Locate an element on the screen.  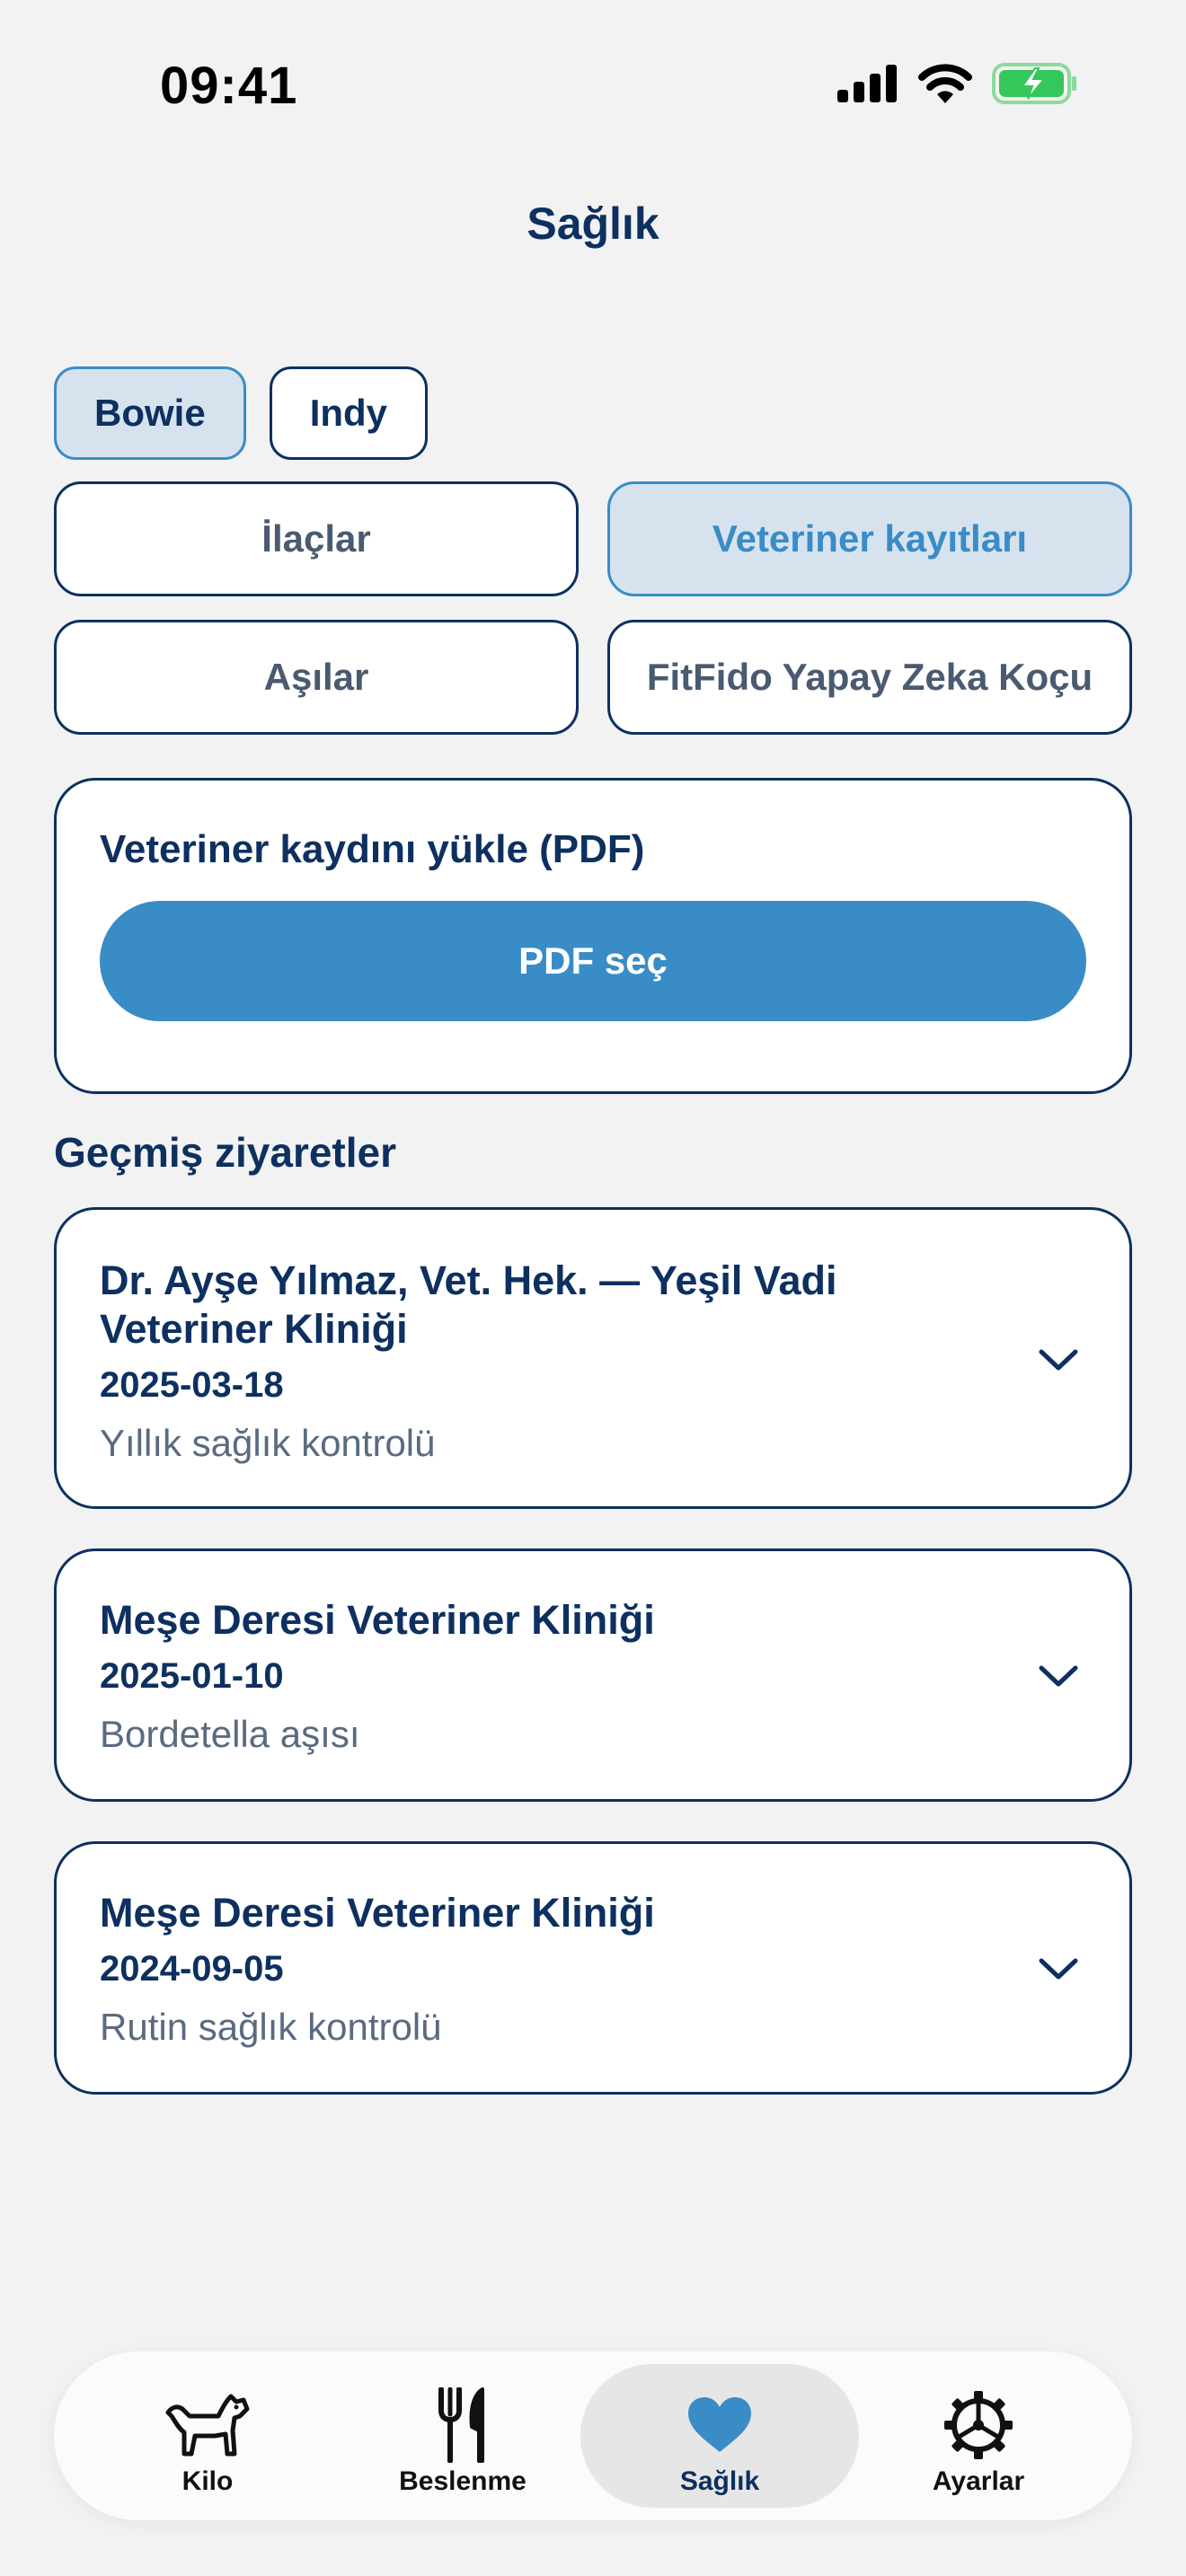
visit-date: 2025-03-18 is located at coordinates (192, 1385).